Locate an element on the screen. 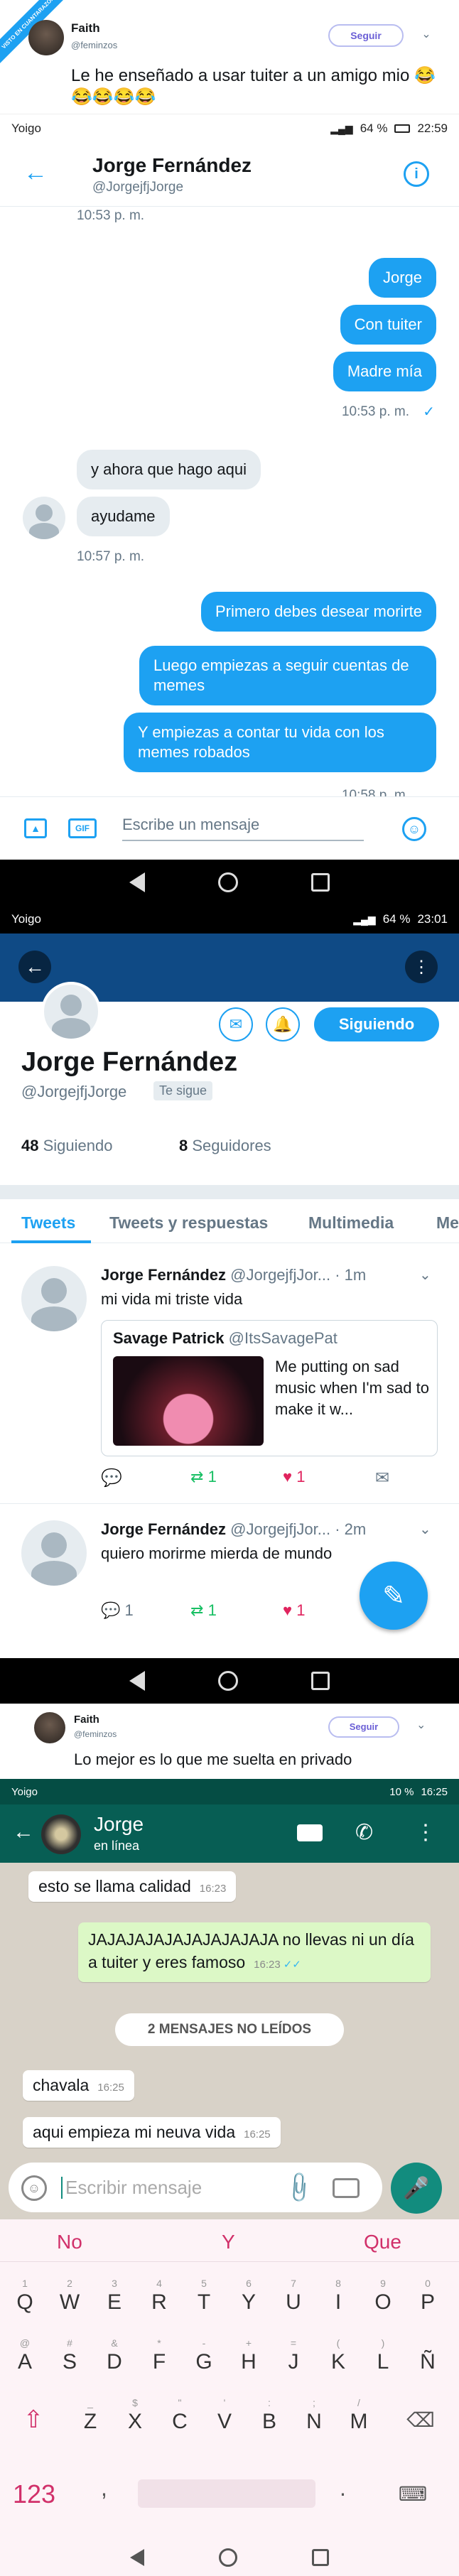 The image size is (459, 2576). message-out: Luego empiezas a seguir cuentas de memes is located at coordinates (287, 675).